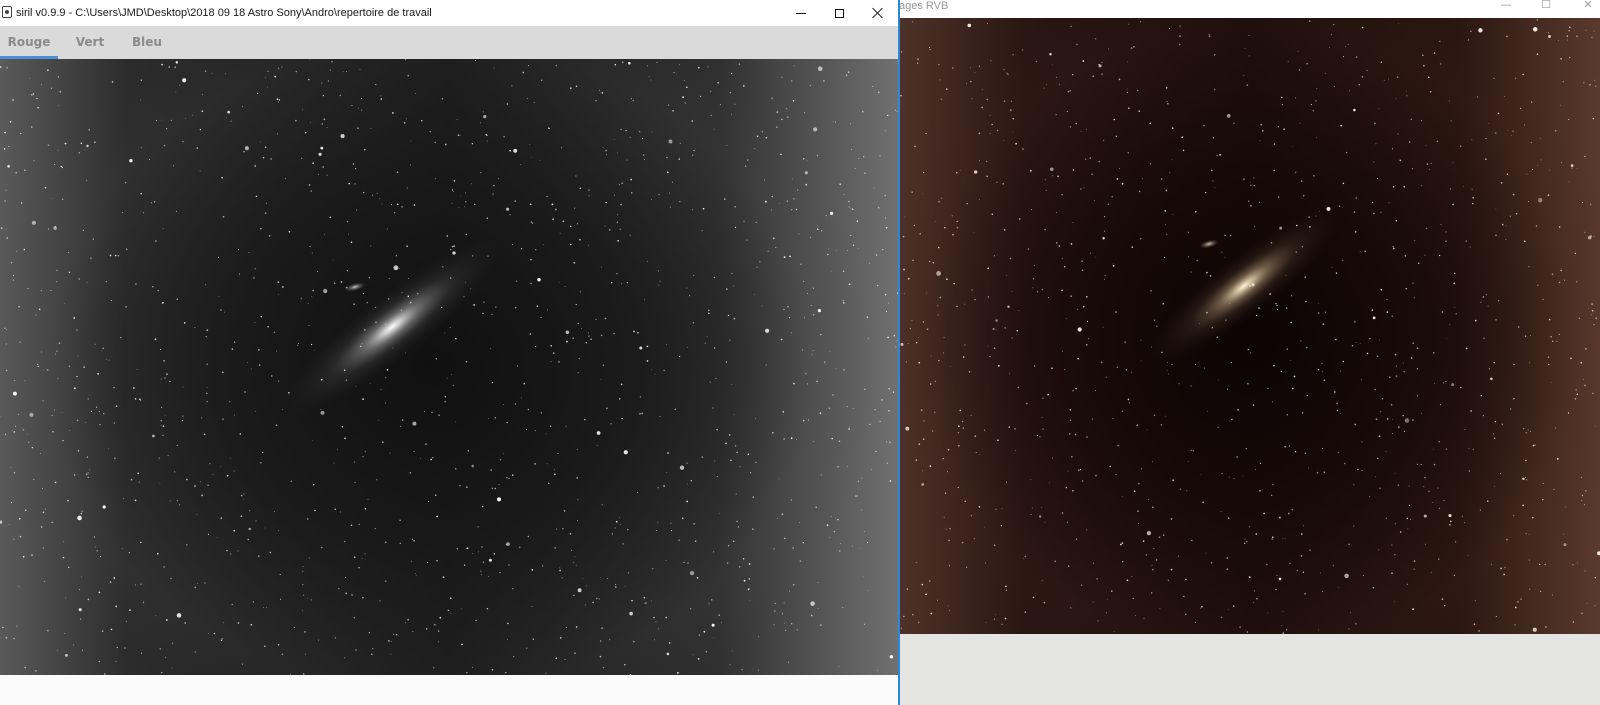 The width and height of the screenshot is (1600, 705). Describe the element at coordinates (147, 42) in the screenshot. I see `tab-bleu: Bleu` at that location.